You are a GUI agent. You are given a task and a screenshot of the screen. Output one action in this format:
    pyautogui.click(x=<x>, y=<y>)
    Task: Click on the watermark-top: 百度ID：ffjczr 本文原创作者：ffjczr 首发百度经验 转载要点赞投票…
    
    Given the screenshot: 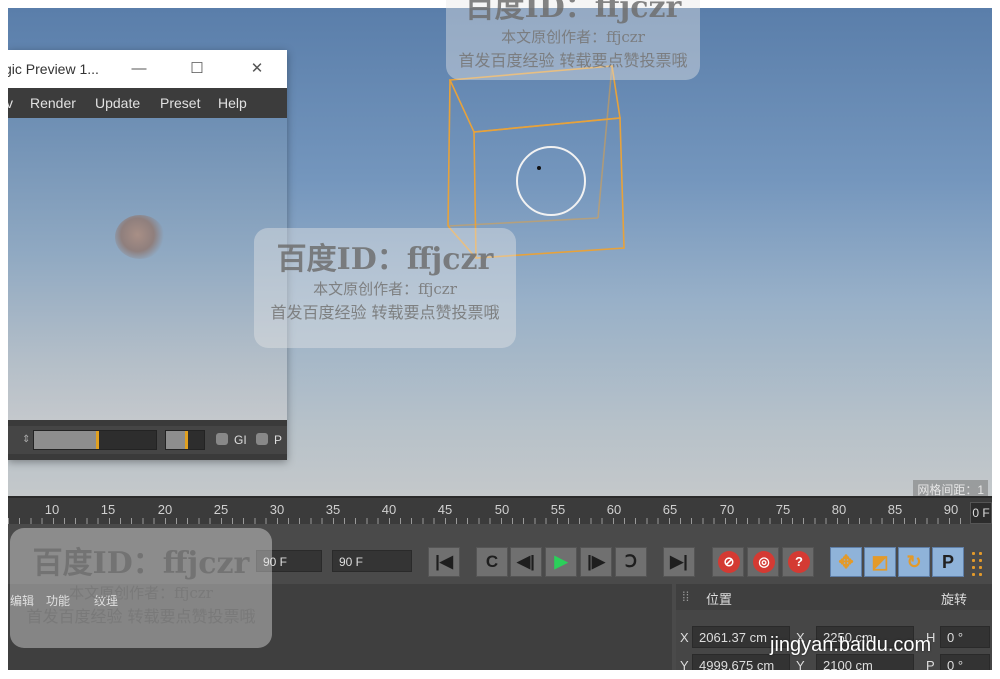 What is the action you would take?
    pyautogui.click(x=573, y=40)
    